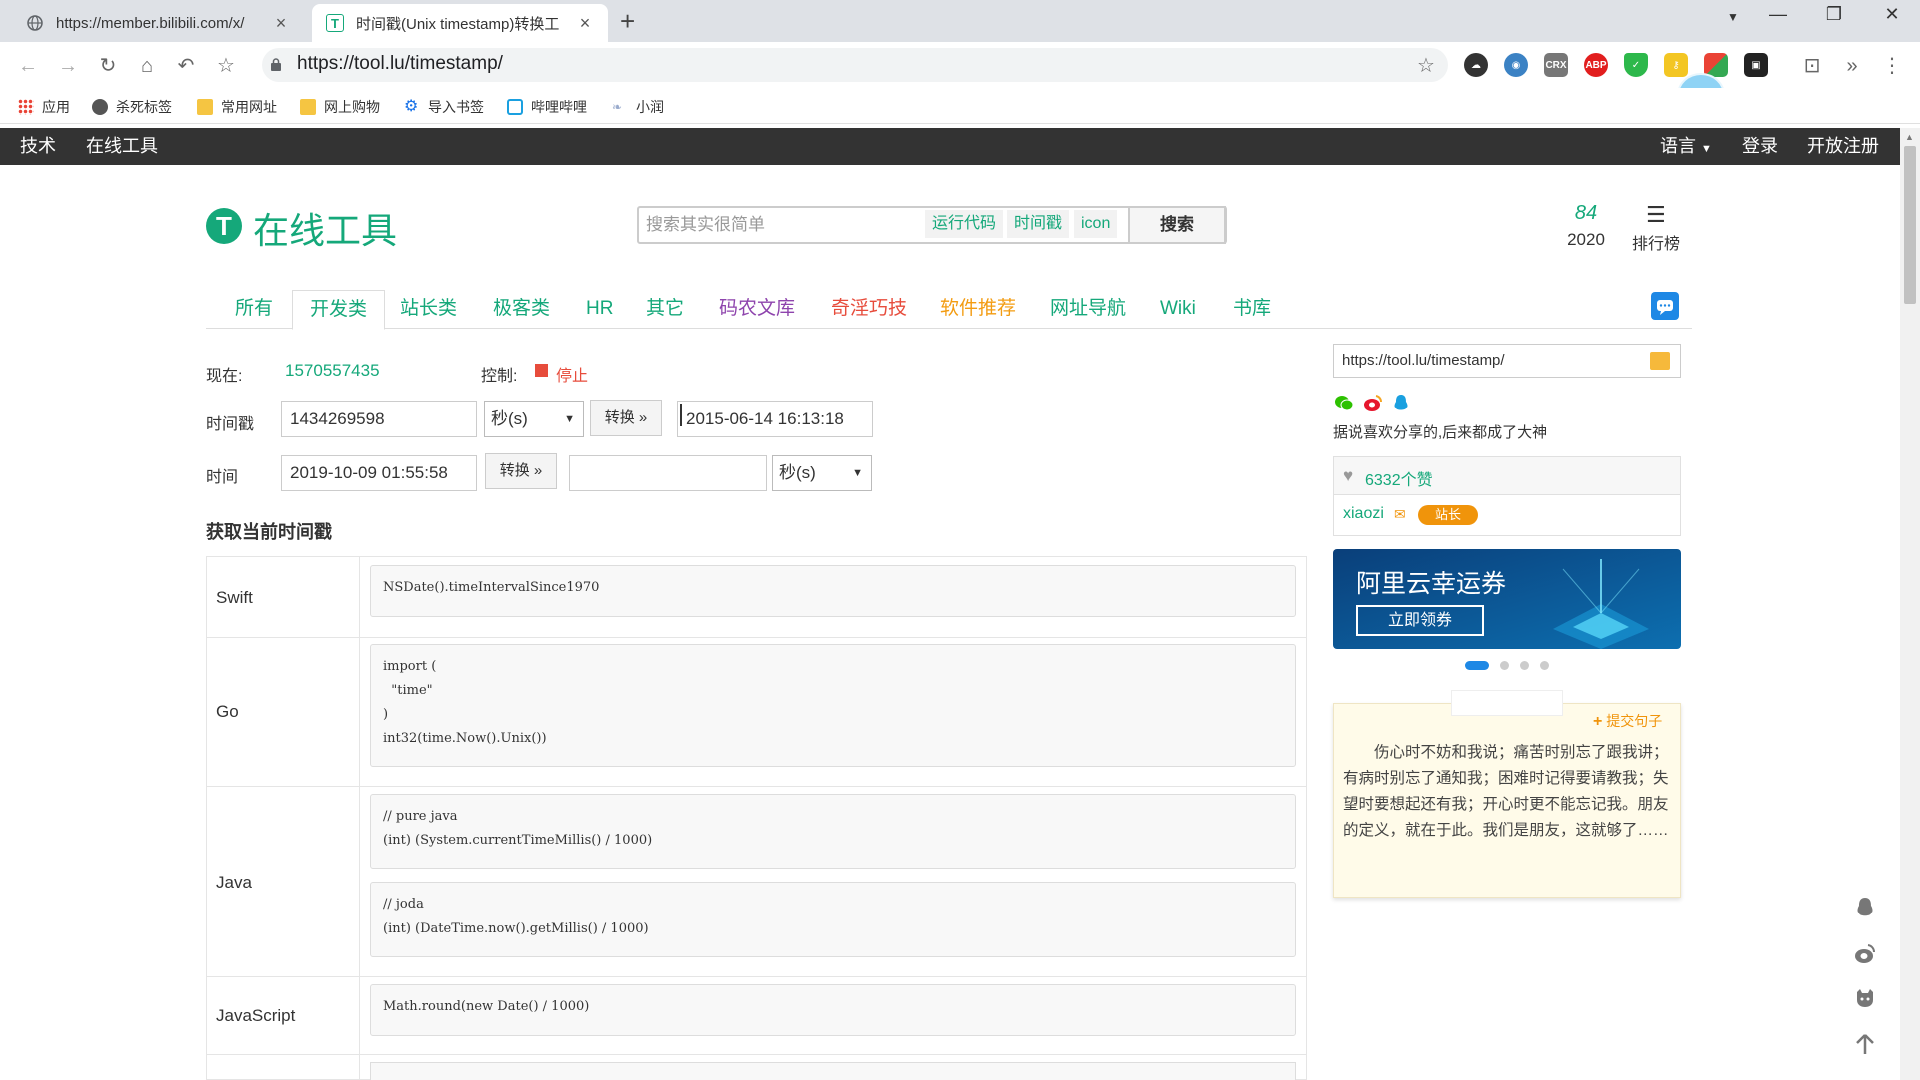 Image resolution: width=1920 pixels, height=1080 pixels. What do you see at coordinates (1516, 65) in the screenshot?
I see `globe-extension-icon: ◉` at bounding box center [1516, 65].